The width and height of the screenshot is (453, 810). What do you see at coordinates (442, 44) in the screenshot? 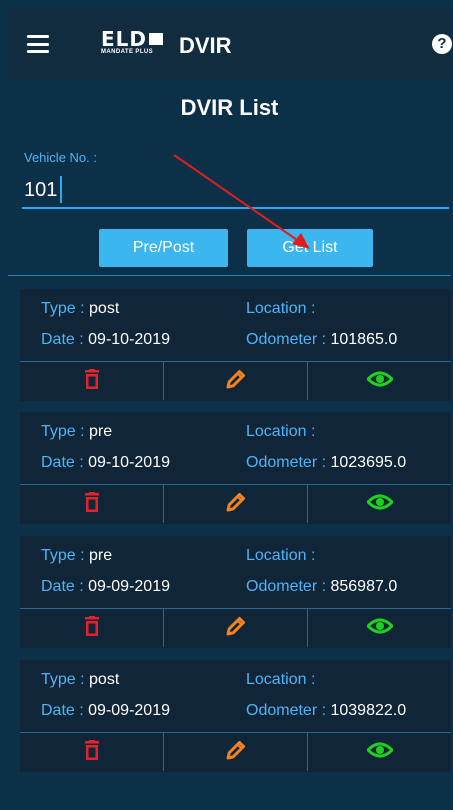
I see `help-icon: ?` at bounding box center [442, 44].